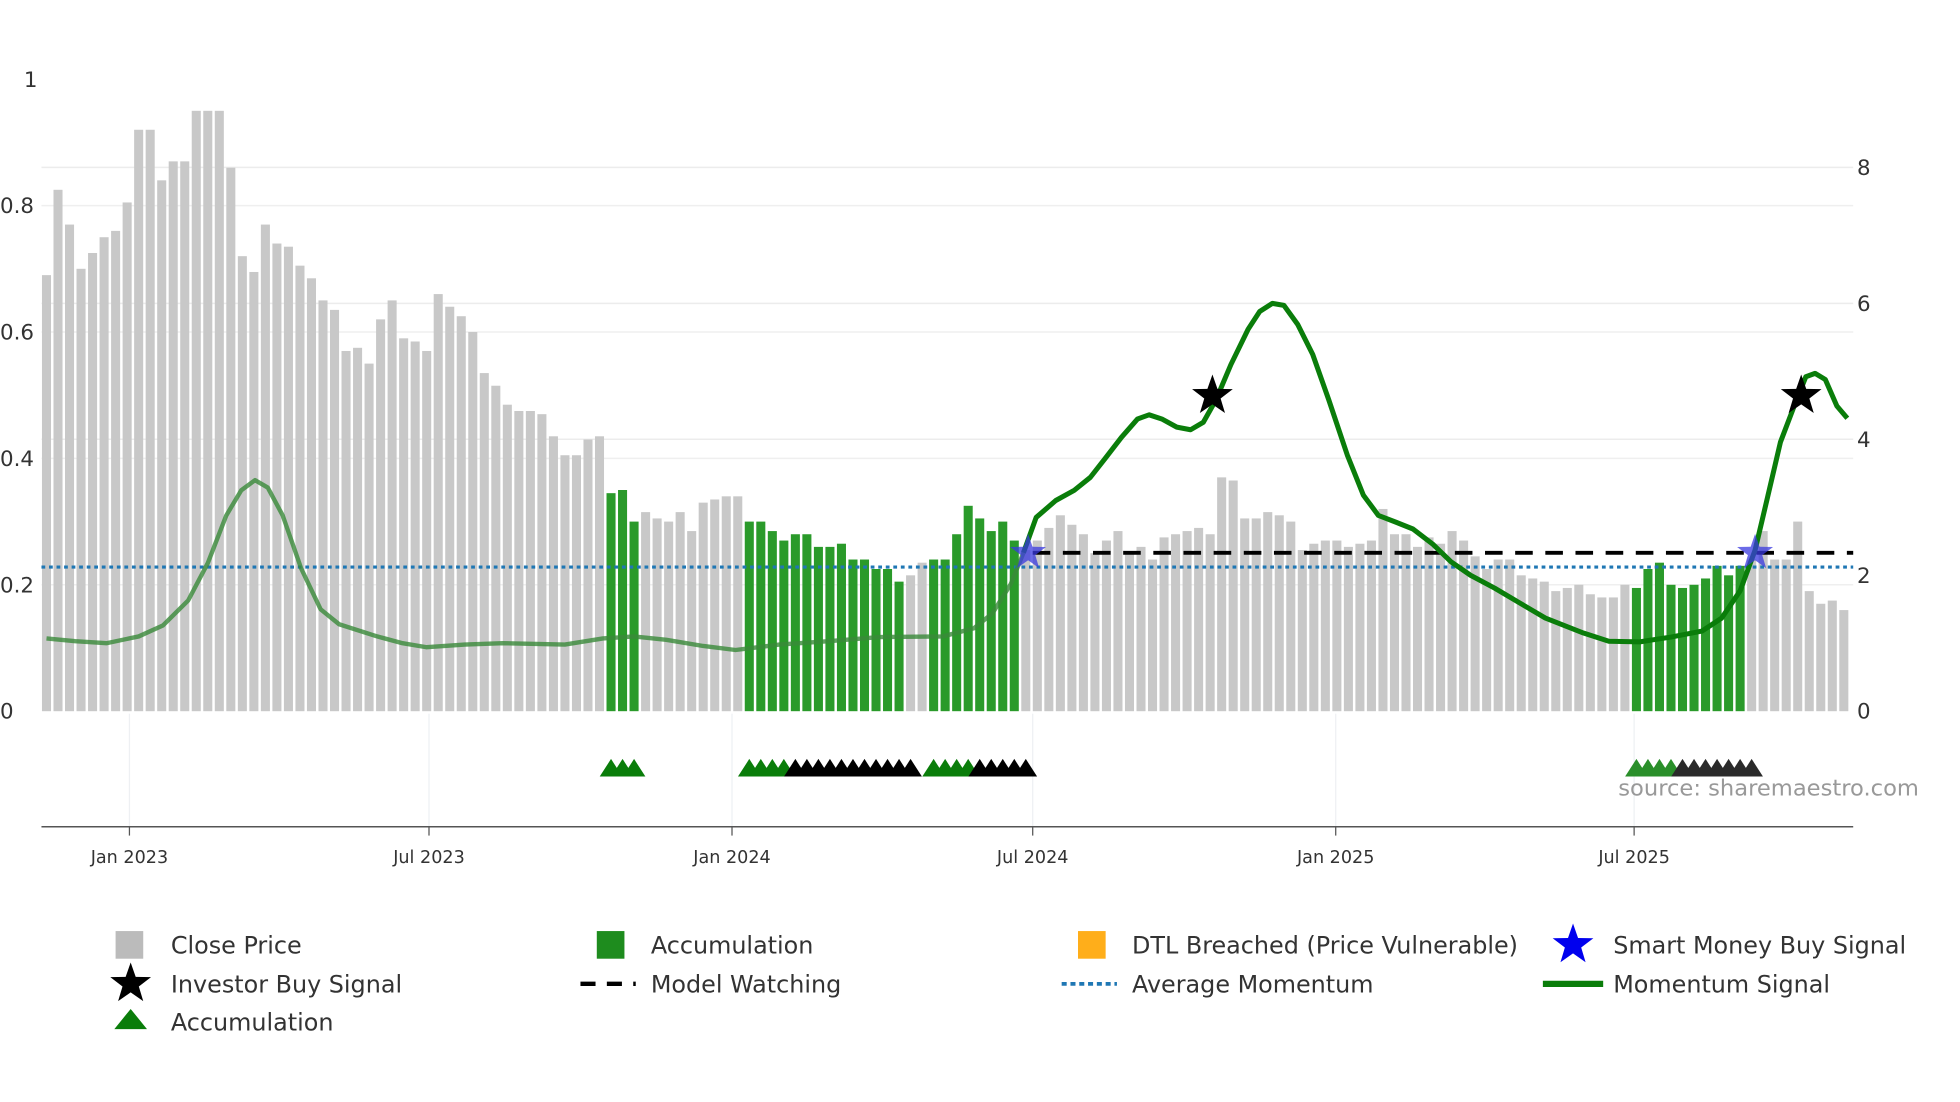 This screenshot has height=1102, width=1960. Describe the element at coordinates (17, 585) in the screenshot. I see `left-y-tick-label: 0.2` at that location.